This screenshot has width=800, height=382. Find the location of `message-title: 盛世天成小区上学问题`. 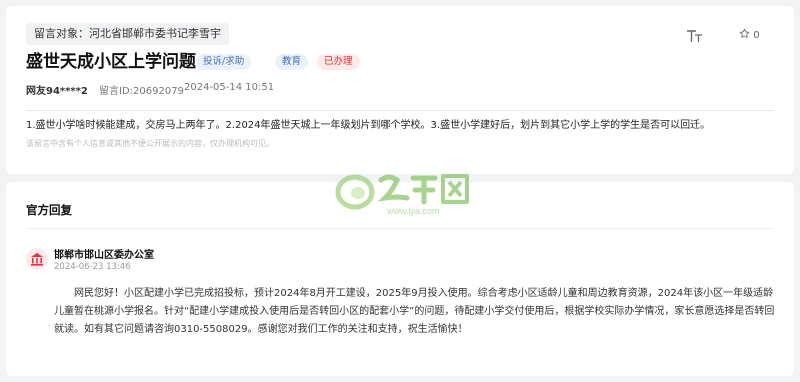

message-title: 盛世天成小区上学问题 is located at coordinates (111, 62).